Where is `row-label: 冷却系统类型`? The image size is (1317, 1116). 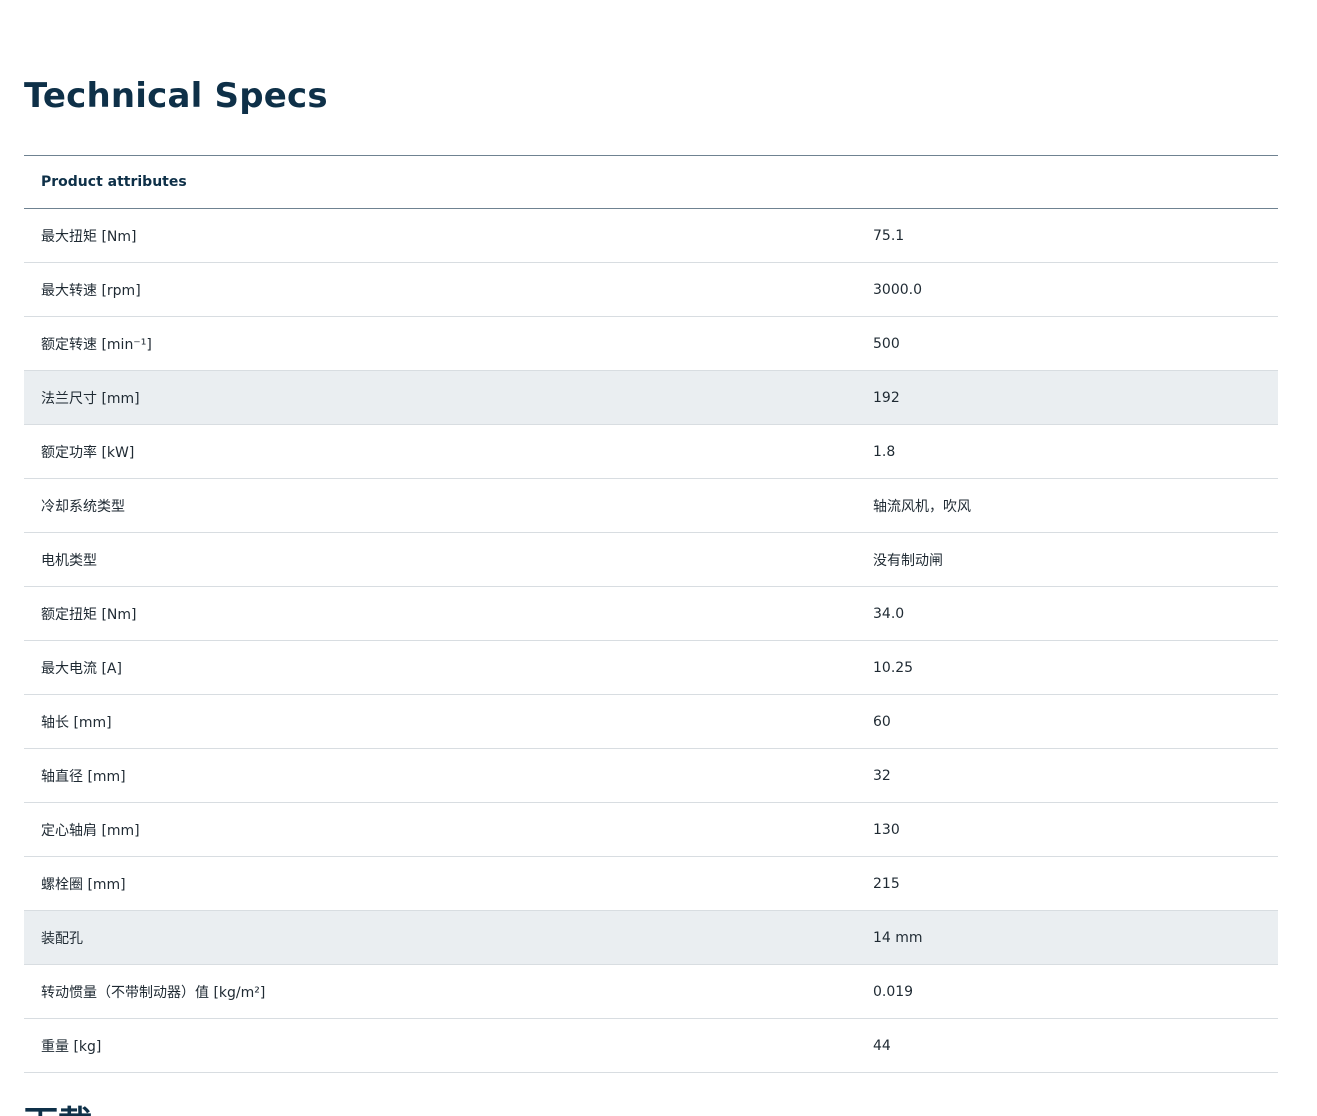
row-label: 冷却系统类型 is located at coordinates (83, 506).